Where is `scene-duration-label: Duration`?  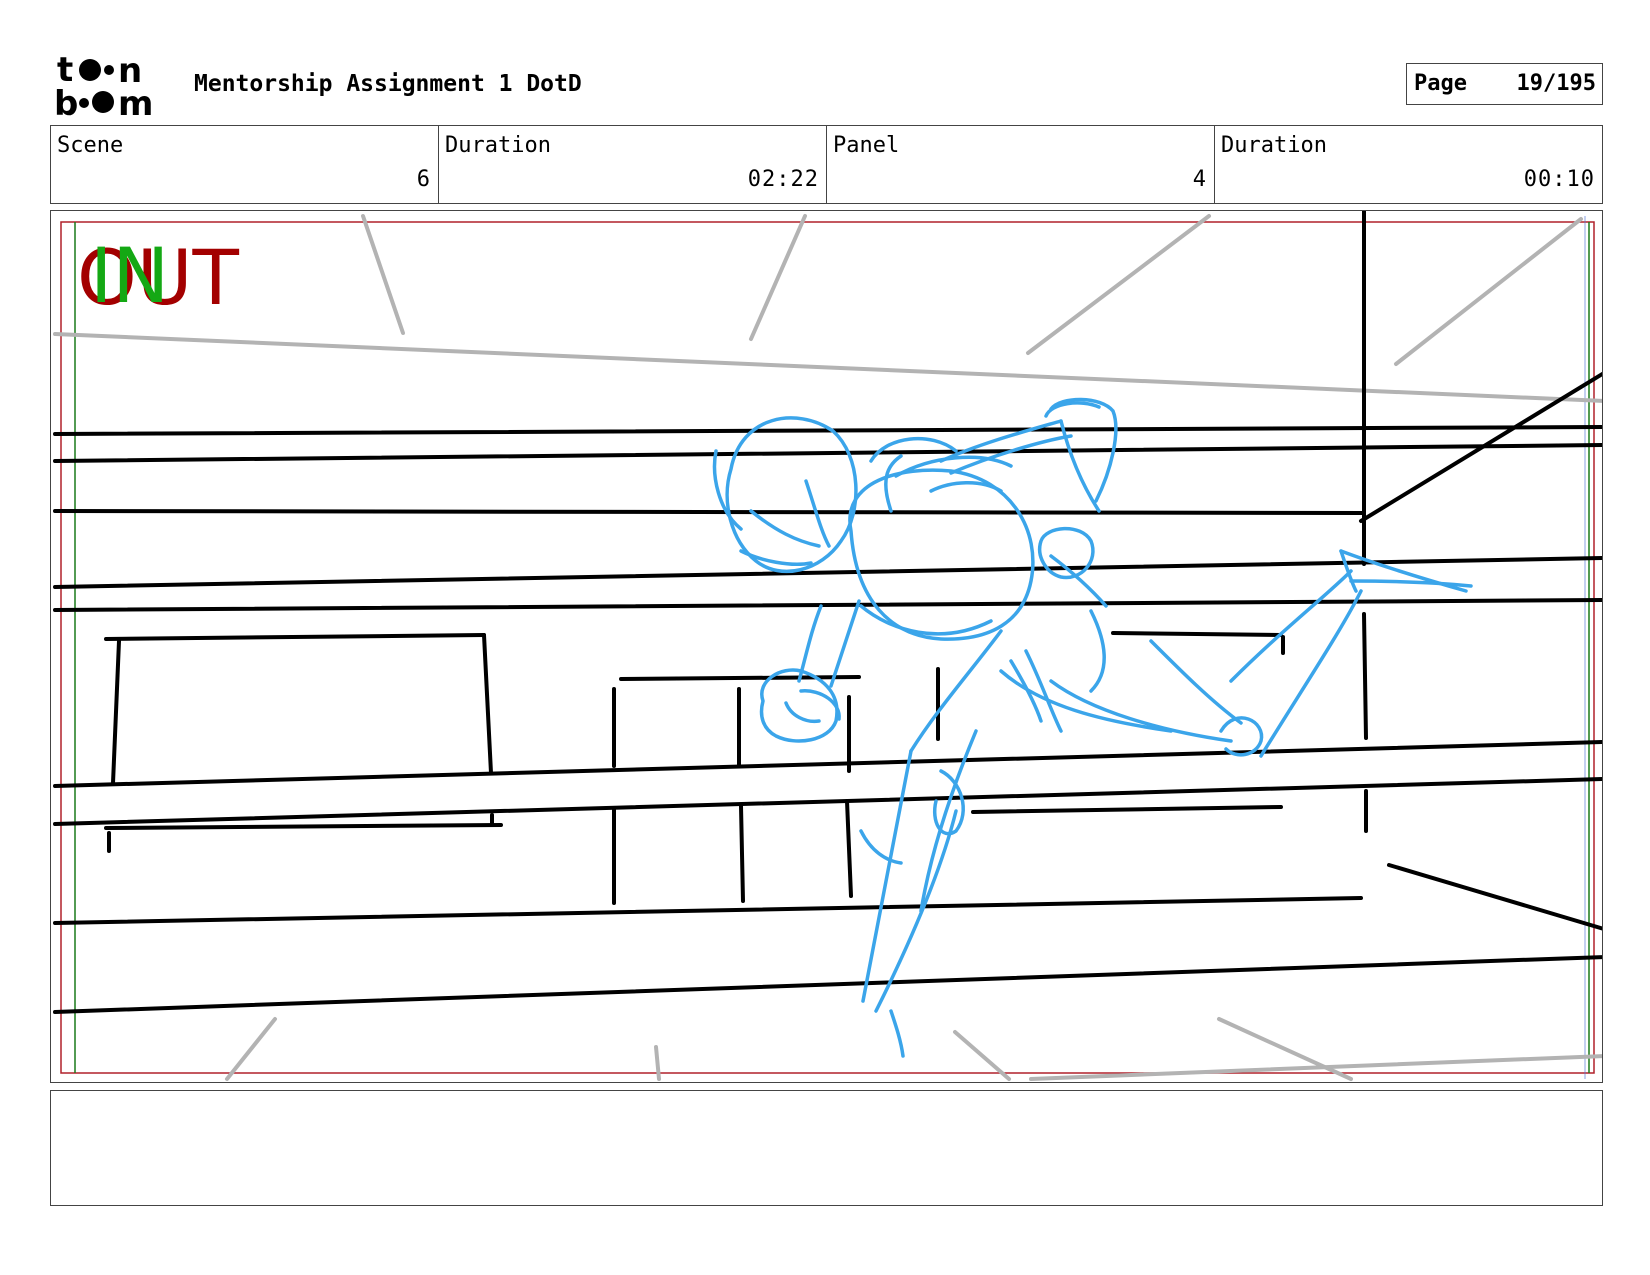 scene-duration-label: Duration is located at coordinates (498, 145).